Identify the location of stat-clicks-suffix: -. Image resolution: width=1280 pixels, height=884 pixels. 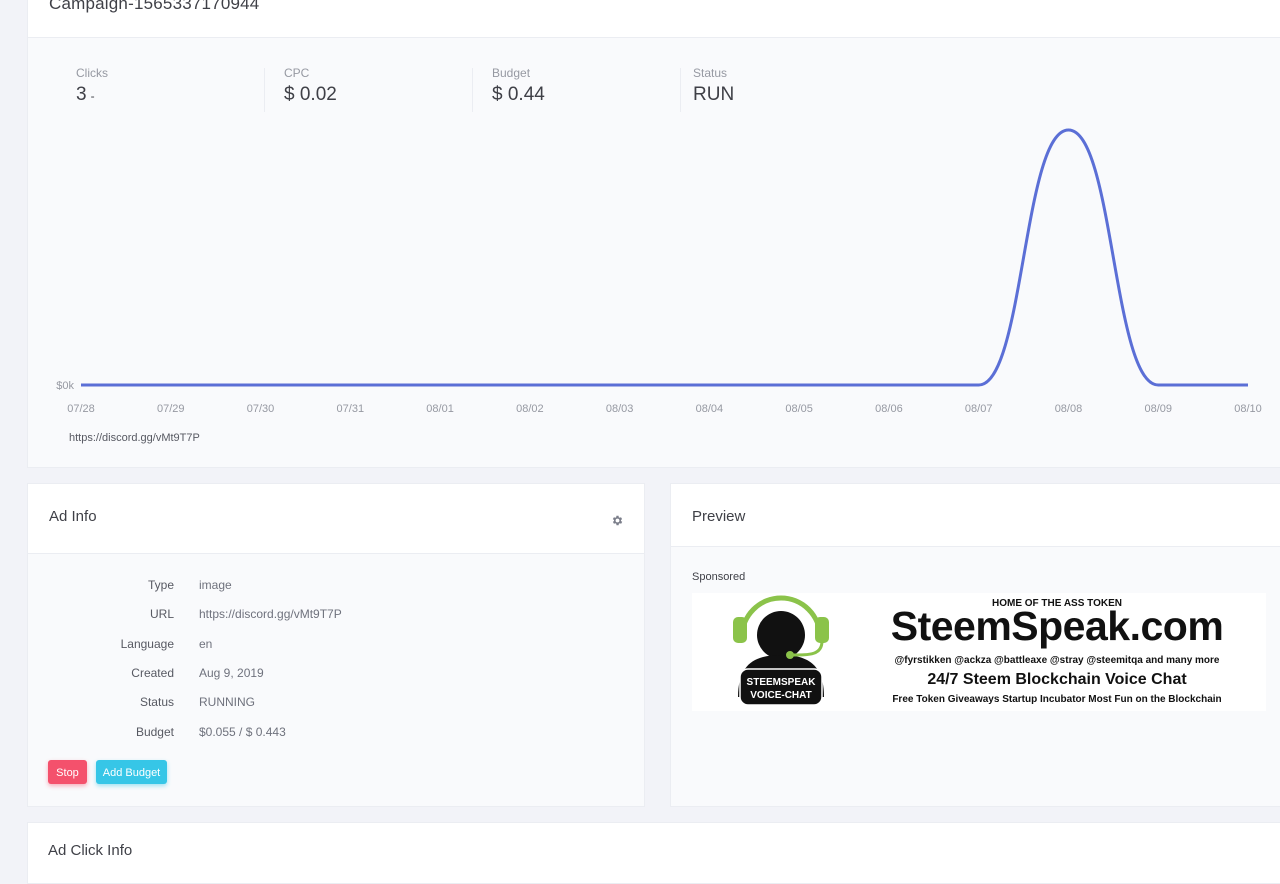
(92, 96).